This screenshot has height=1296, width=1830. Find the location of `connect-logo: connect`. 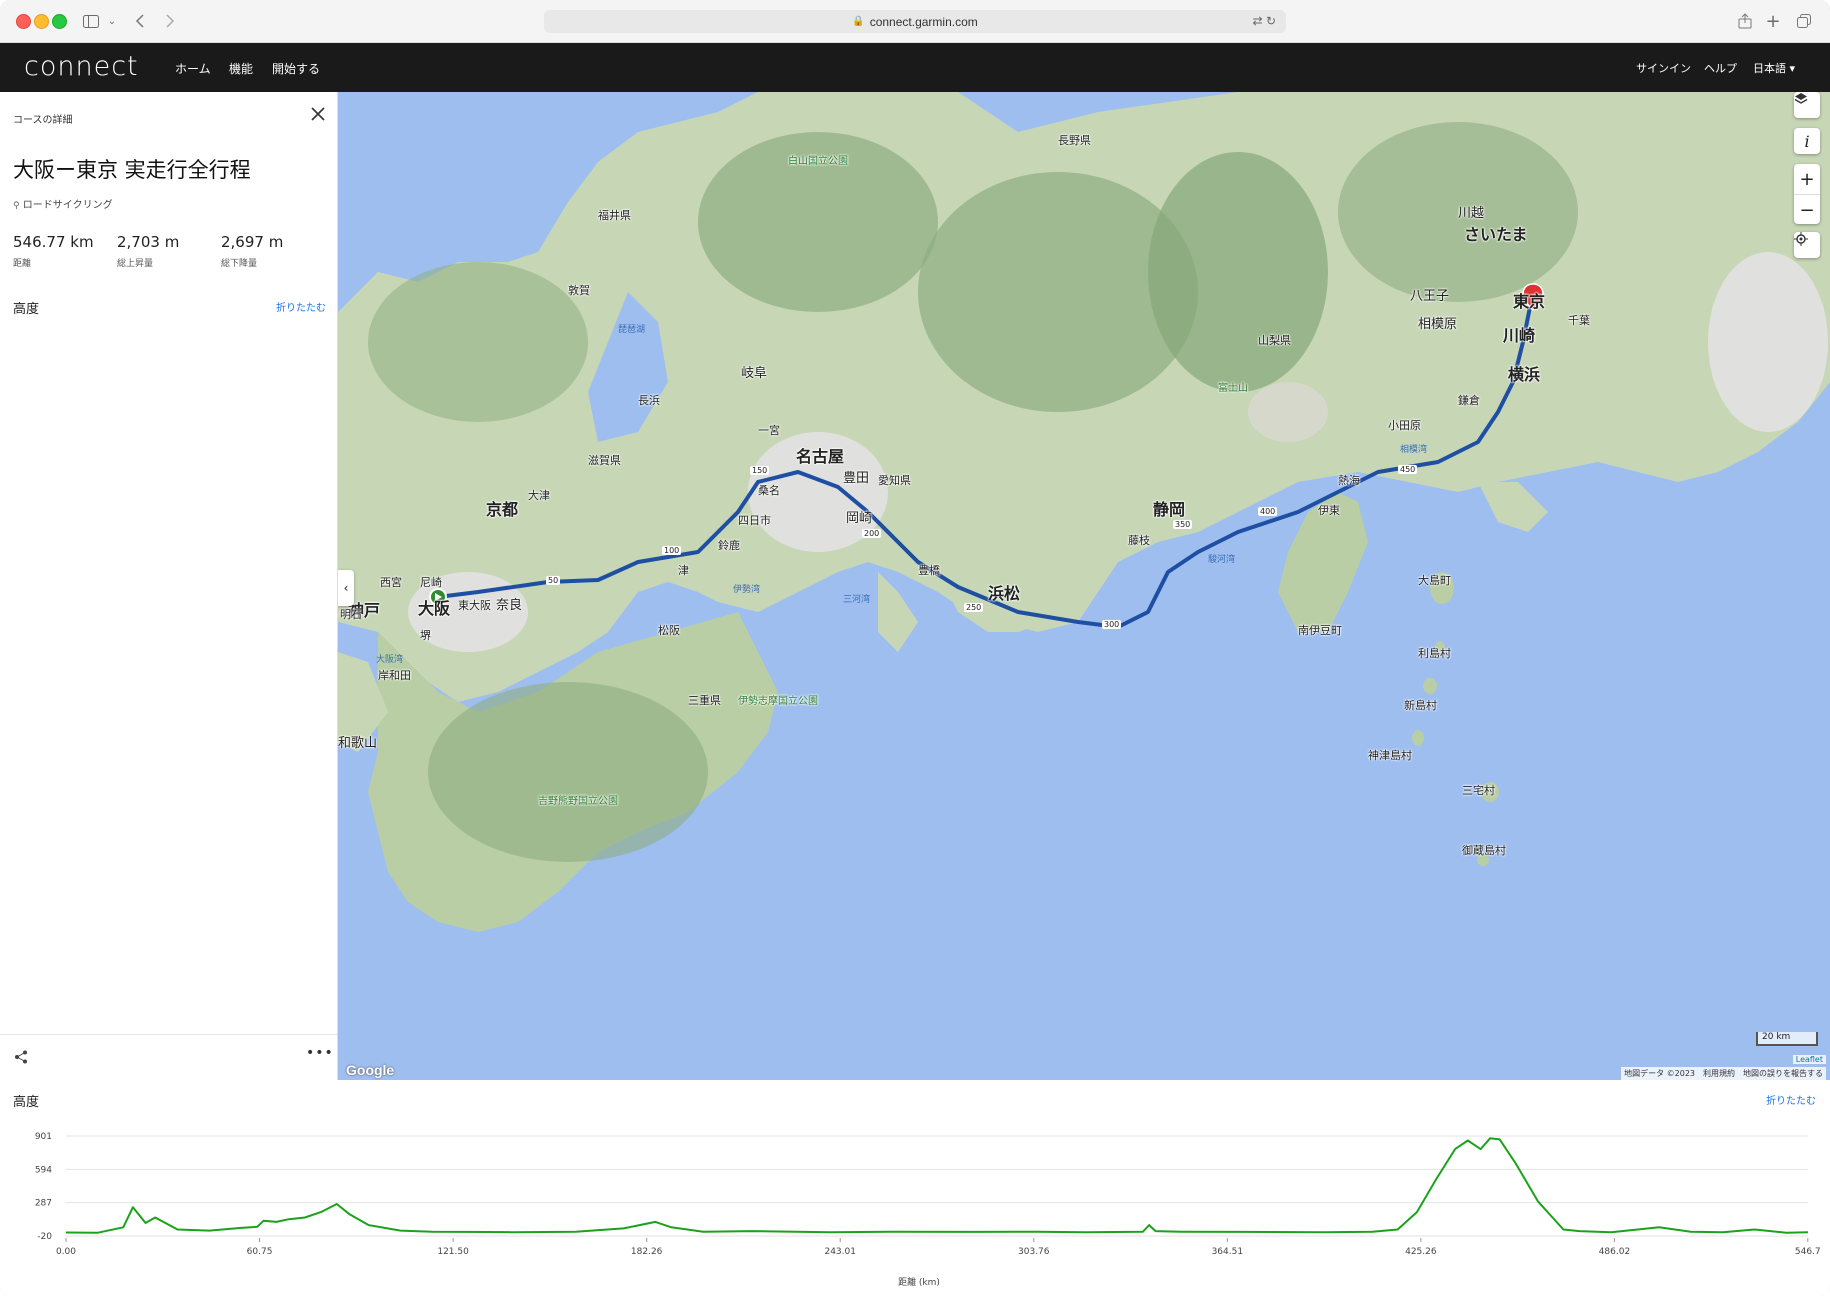

connect-logo: connect is located at coordinates (81, 66).